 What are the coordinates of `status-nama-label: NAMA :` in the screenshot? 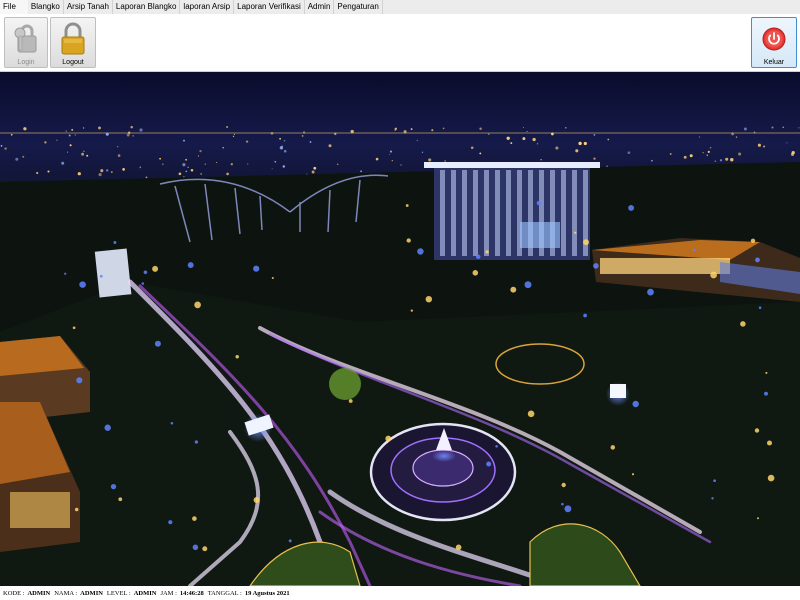 It's located at (66, 593).